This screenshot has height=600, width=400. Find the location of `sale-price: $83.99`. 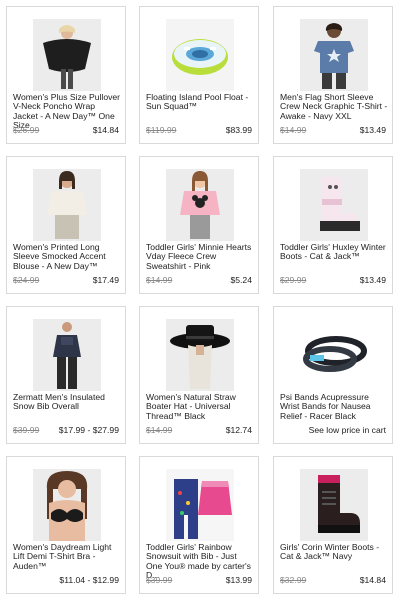

sale-price: $83.99 is located at coordinates (238, 130).